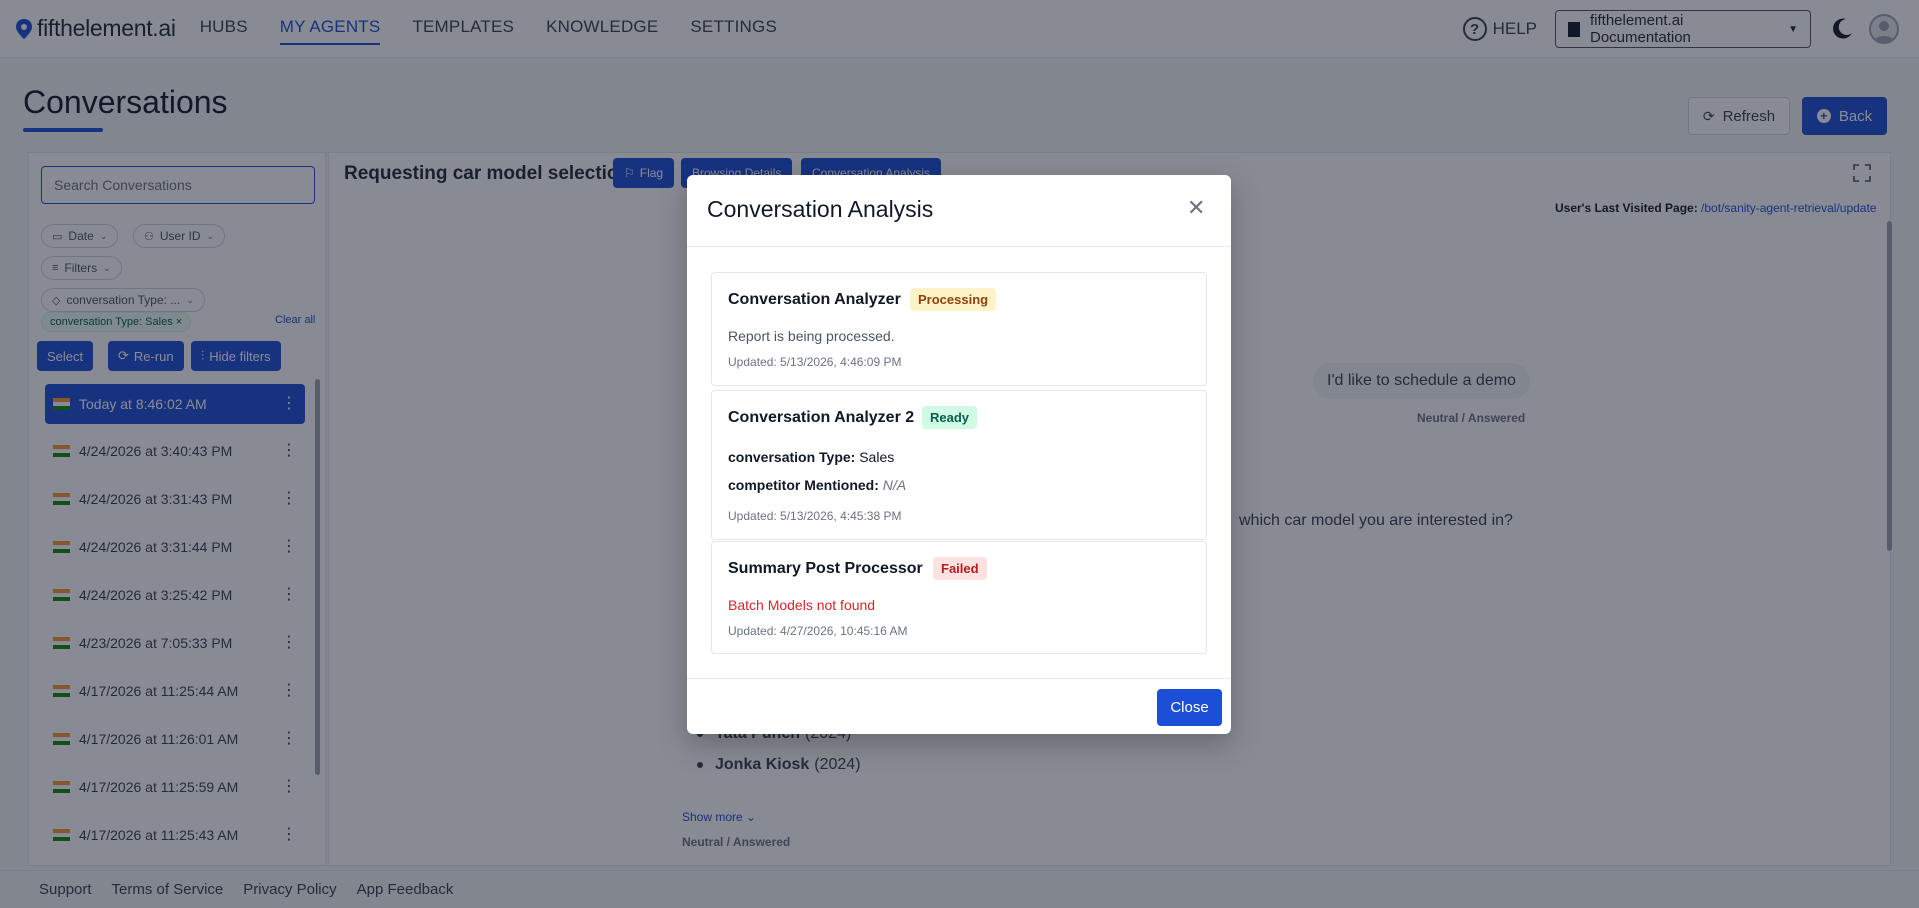 Image resolution: width=1919 pixels, height=908 pixels. I want to click on field-value: N/A, so click(894, 485).